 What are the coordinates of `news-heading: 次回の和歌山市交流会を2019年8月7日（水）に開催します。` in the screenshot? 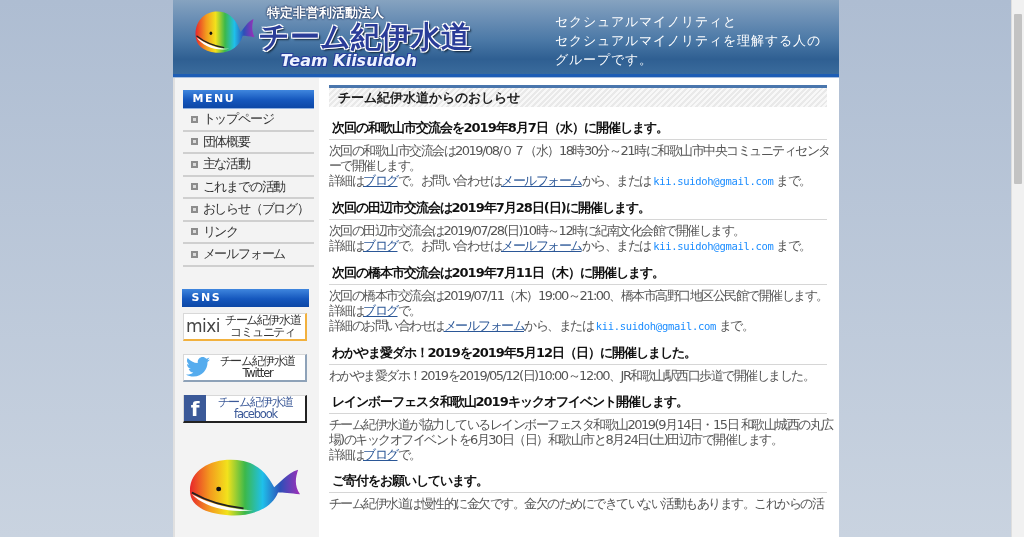 It's located at (577, 130).